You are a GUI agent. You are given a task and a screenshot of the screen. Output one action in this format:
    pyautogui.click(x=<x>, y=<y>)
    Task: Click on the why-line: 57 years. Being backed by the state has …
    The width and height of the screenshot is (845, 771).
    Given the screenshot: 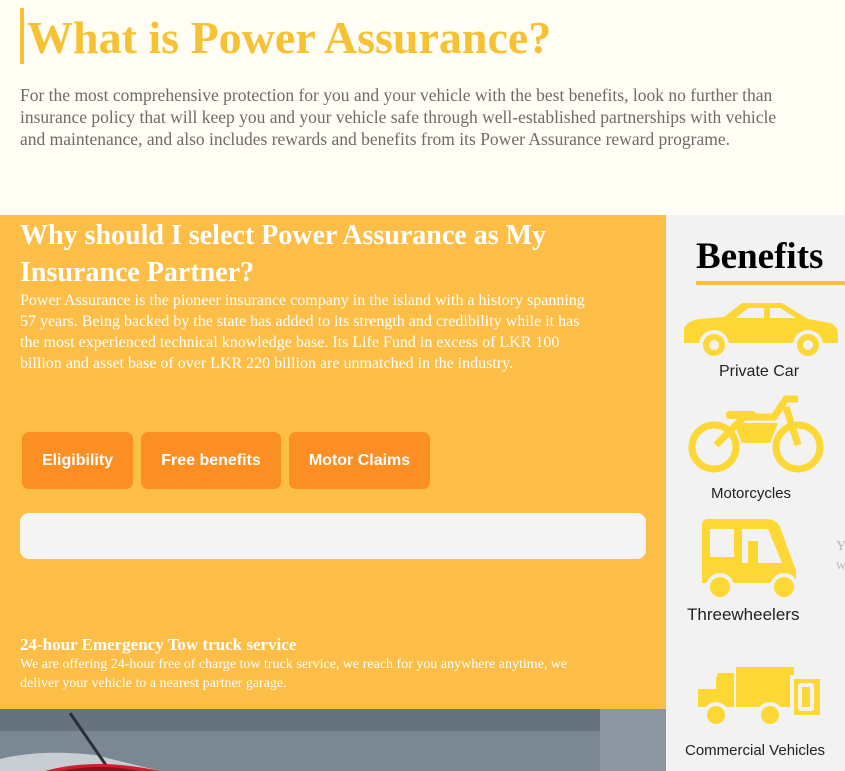 What is the action you would take?
    pyautogui.click(x=300, y=321)
    